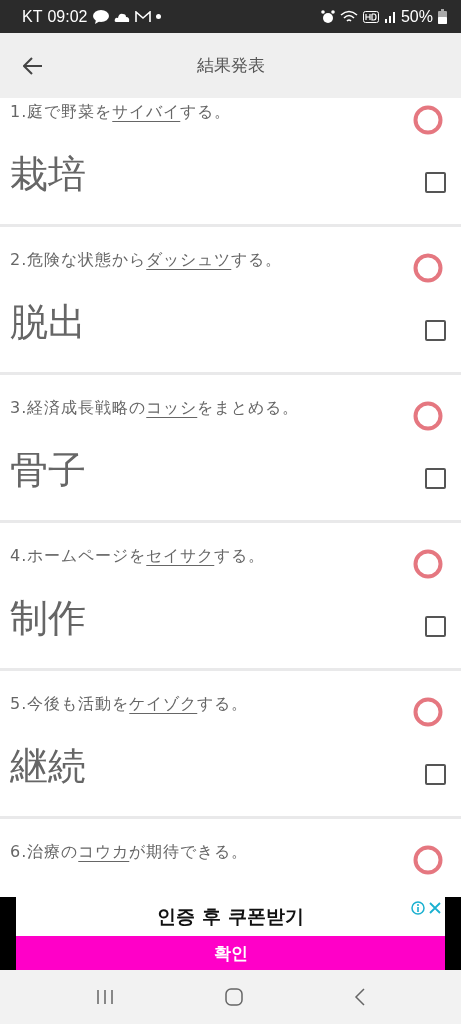 This screenshot has height=1024, width=461. Describe the element at coordinates (48, 766) in the screenshot. I see `answer-text: 継続` at that location.